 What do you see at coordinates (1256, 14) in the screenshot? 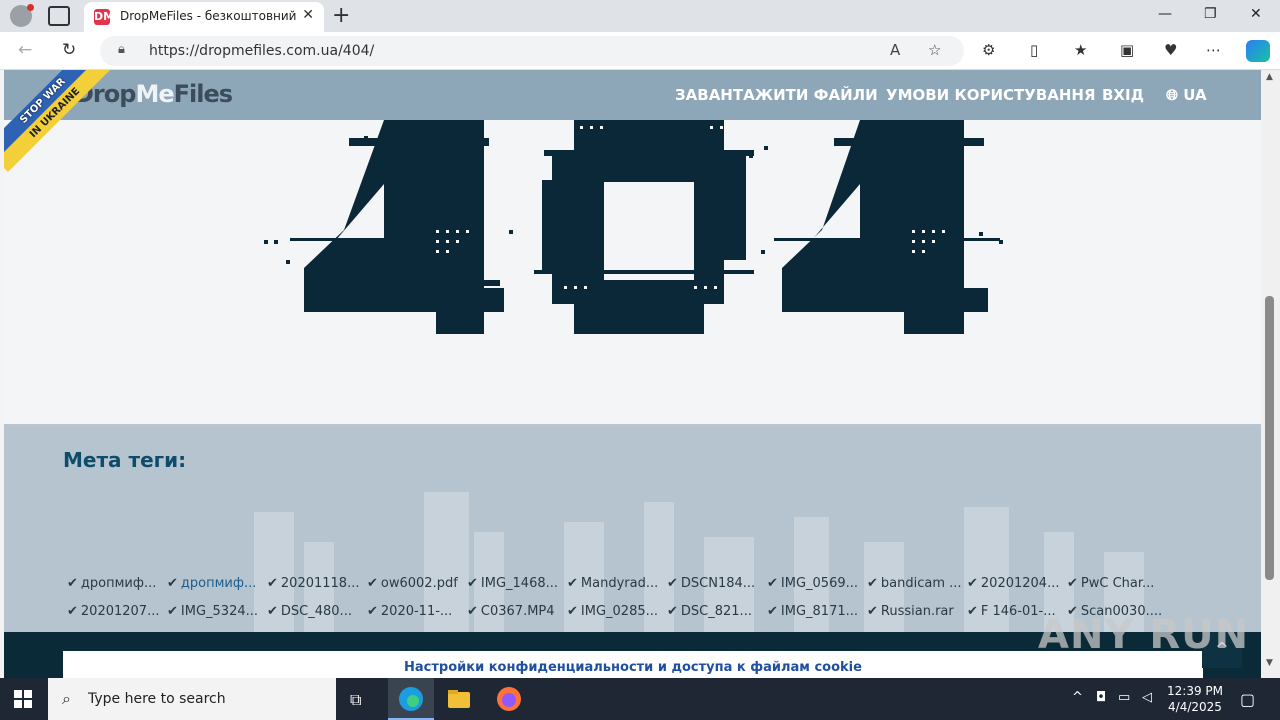
I see `window-close-button: ✕` at bounding box center [1256, 14].